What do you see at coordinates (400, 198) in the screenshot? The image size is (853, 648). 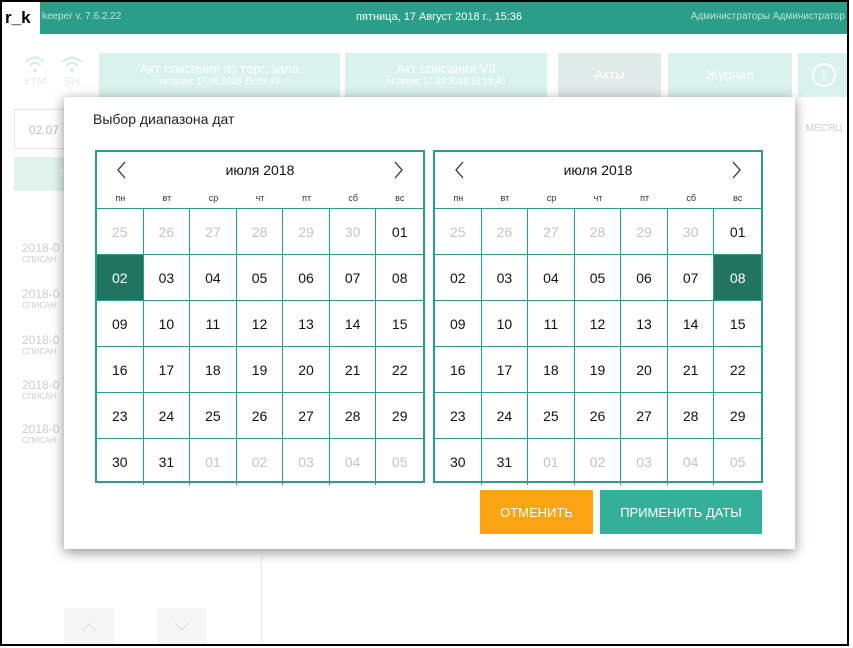 I see `weekday-label: вс` at bounding box center [400, 198].